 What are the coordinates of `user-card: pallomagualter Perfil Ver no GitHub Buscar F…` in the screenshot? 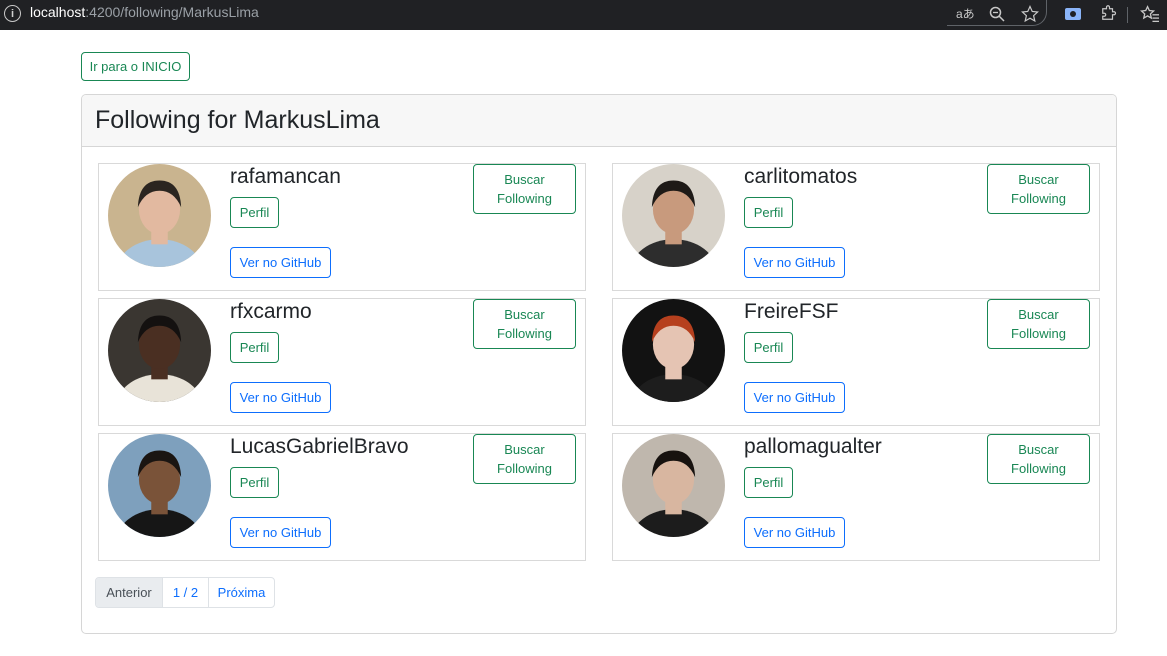 It's located at (856, 497).